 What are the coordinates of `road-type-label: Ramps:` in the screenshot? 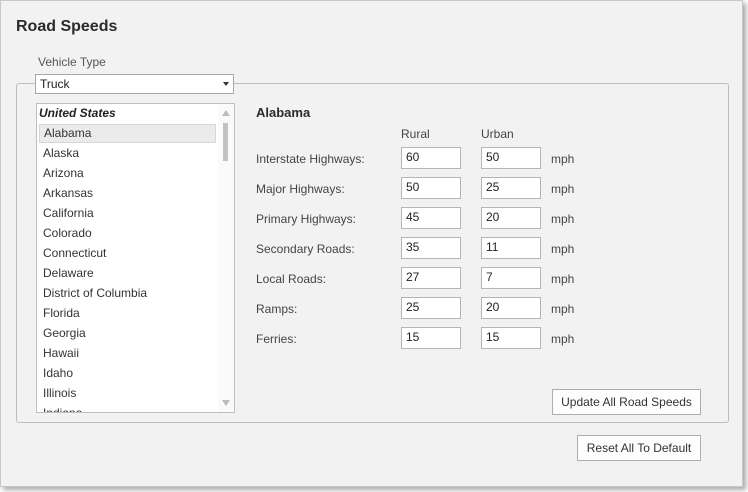 It's located at (277, 309).